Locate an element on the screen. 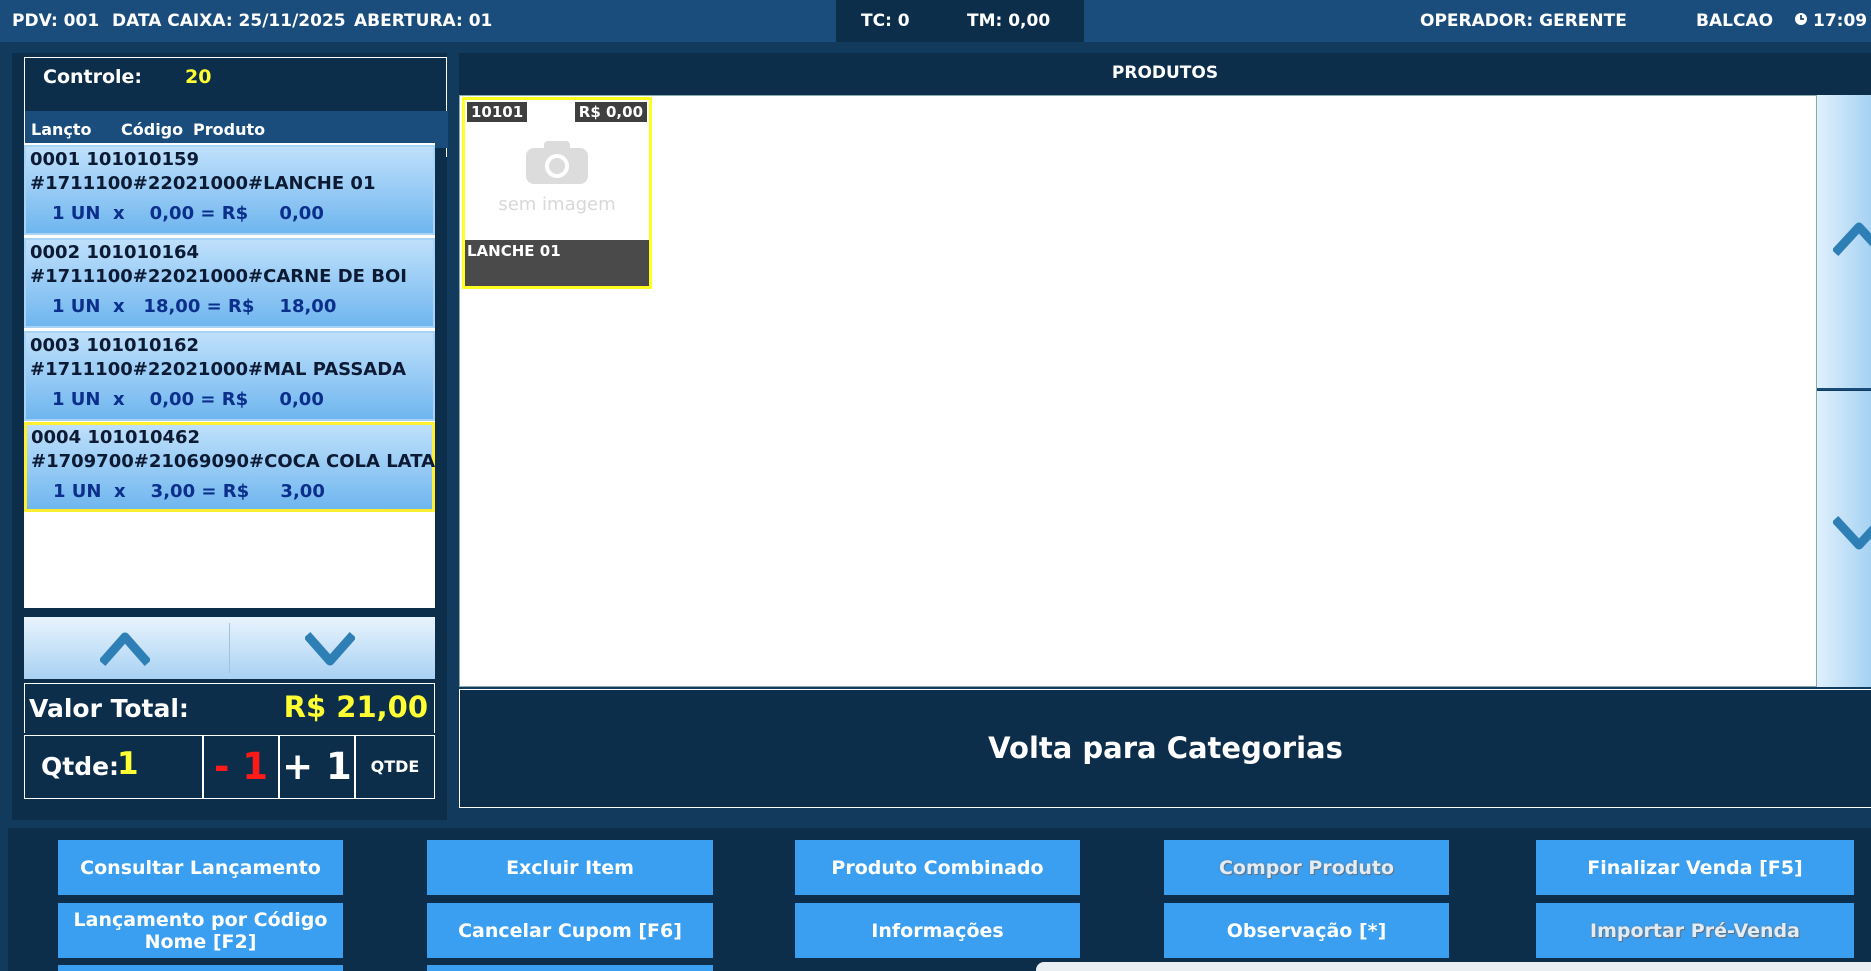 This screenshot has width=1871, height=971. scroll-down-icon is located at coordinates (330, 648).